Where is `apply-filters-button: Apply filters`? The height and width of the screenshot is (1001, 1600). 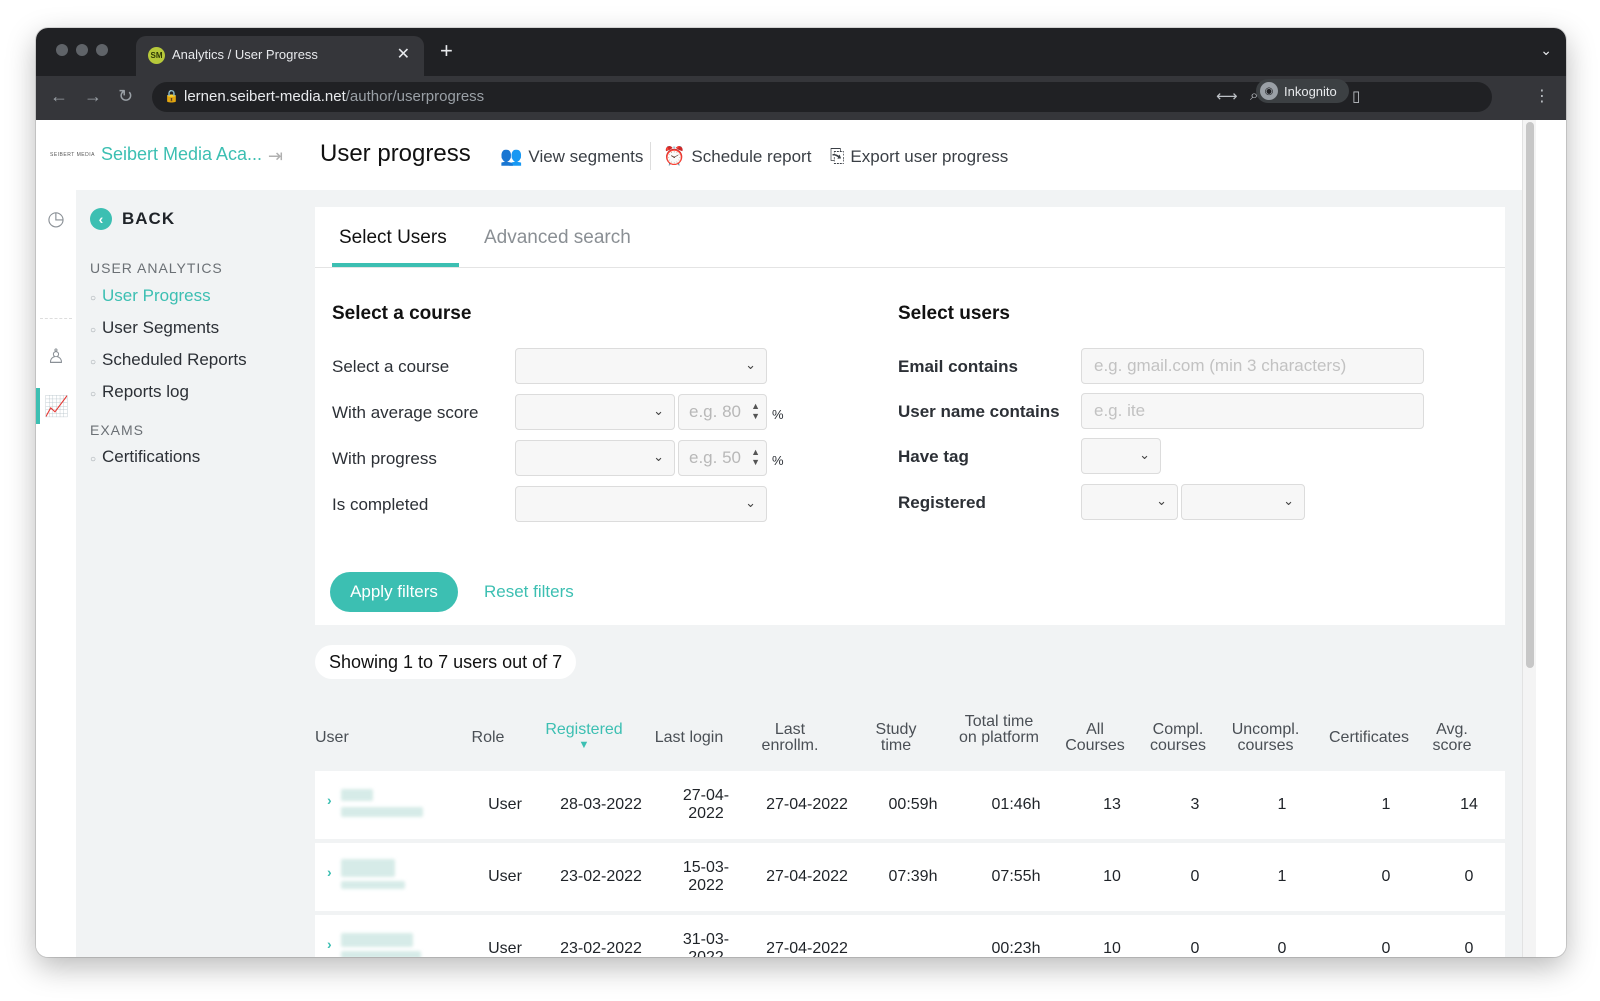 apply-filters-button: Apply filters is located at coordinates (394, 592).